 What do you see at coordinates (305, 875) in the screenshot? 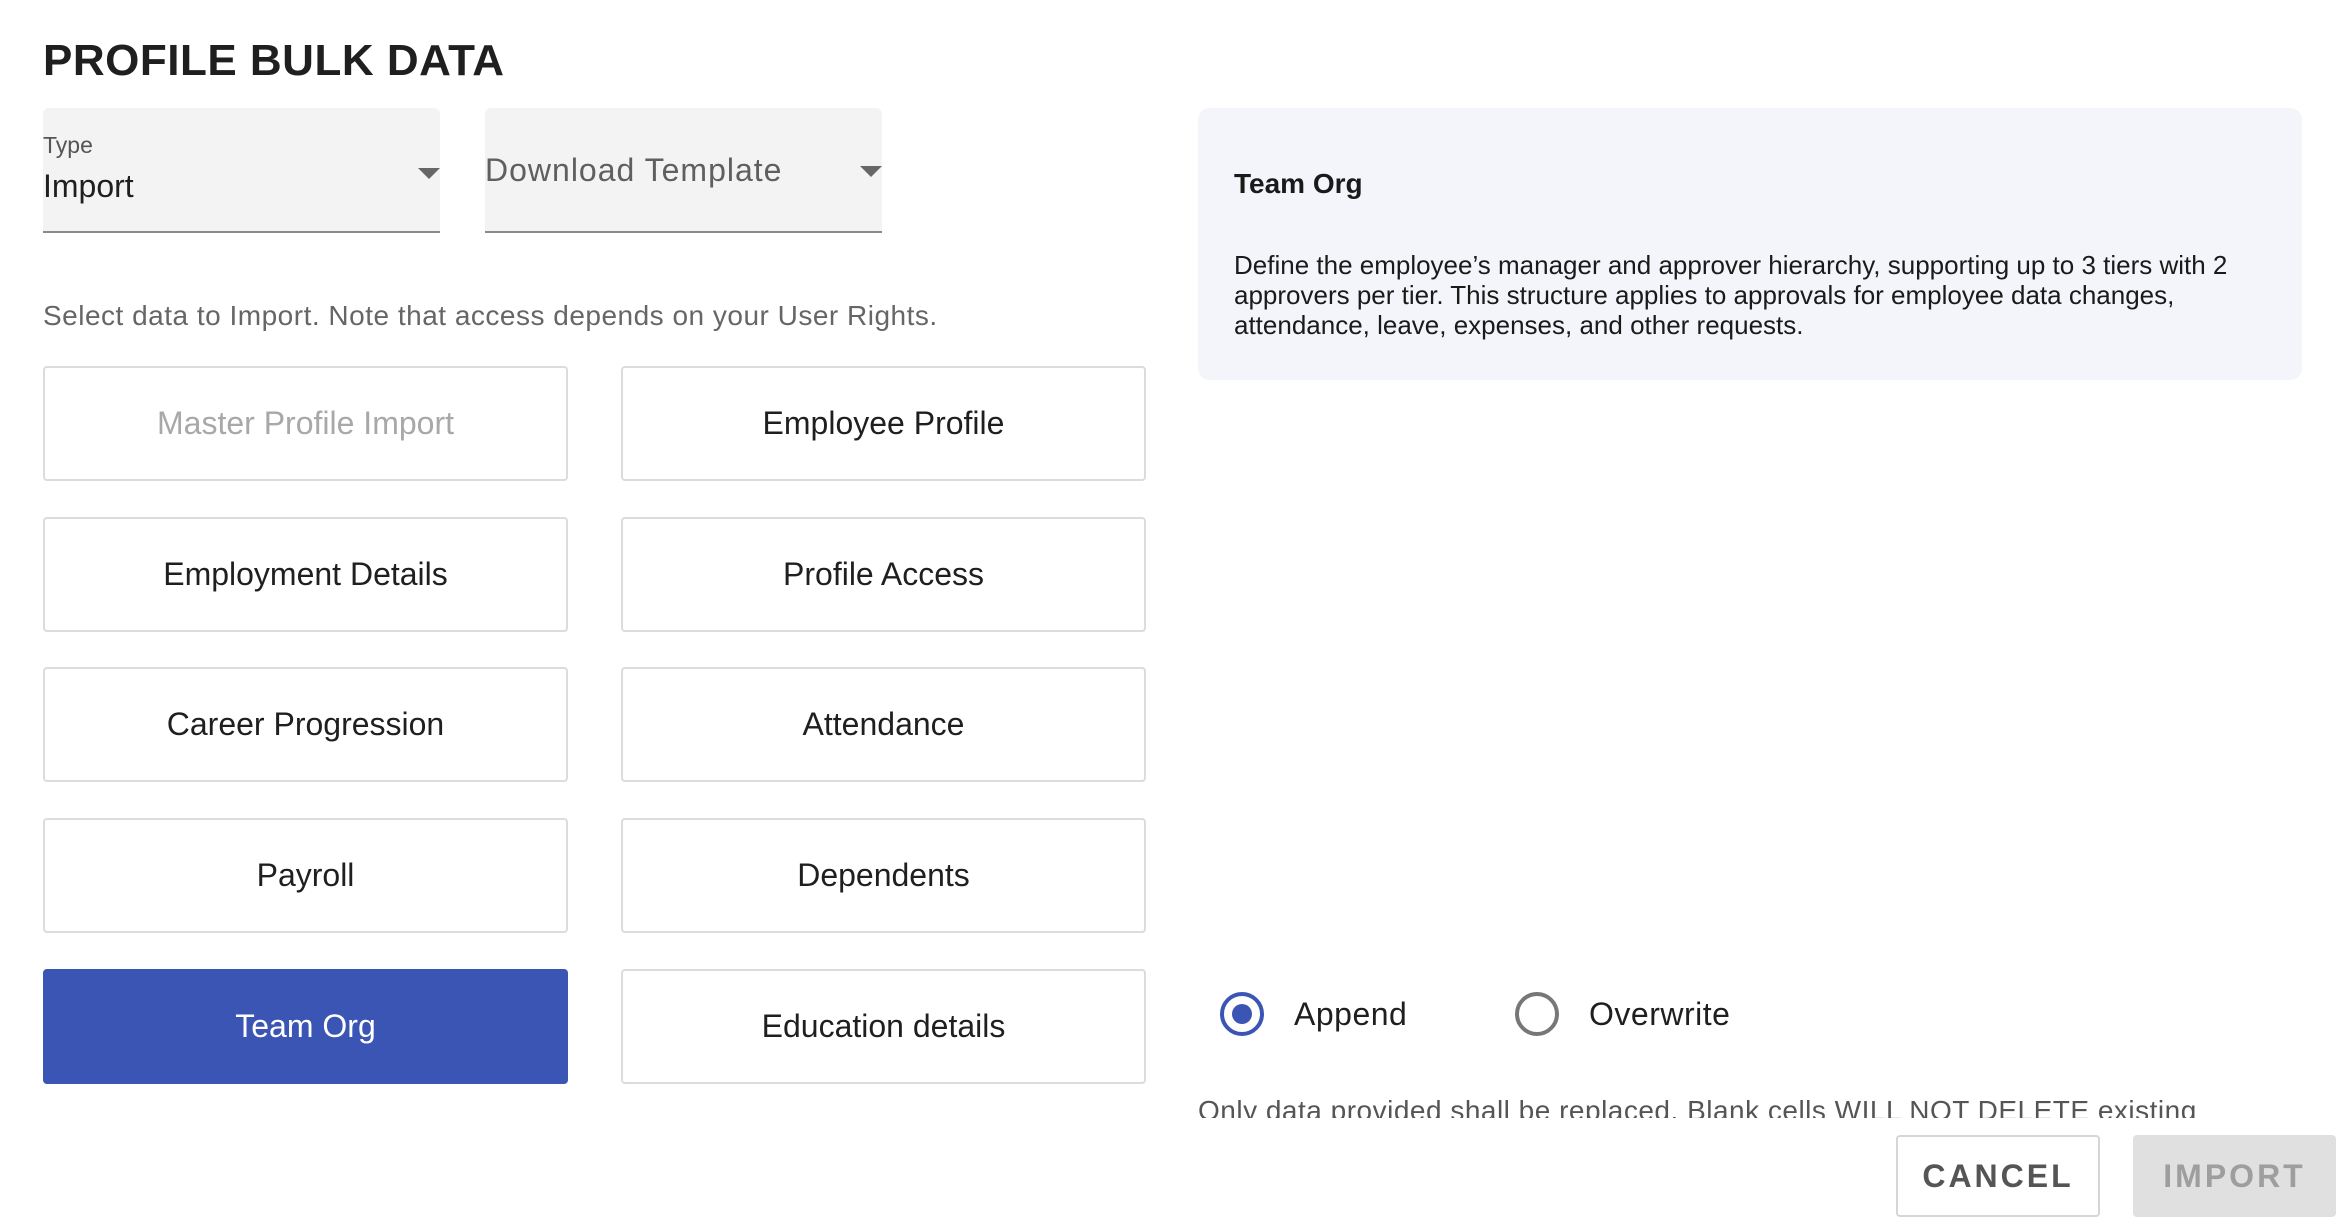
I see `option-payroll: Payroll` at bounding box center [305, 875].